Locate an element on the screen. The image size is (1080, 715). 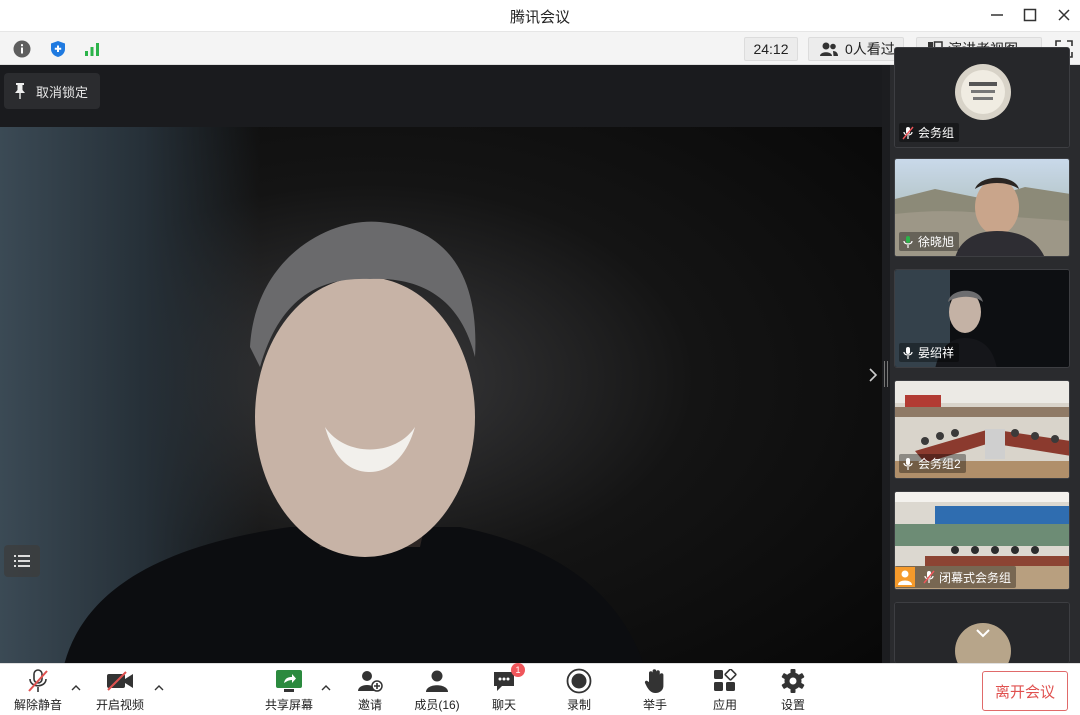
chat-label: 聊天 is located at coordinates (503, 705).